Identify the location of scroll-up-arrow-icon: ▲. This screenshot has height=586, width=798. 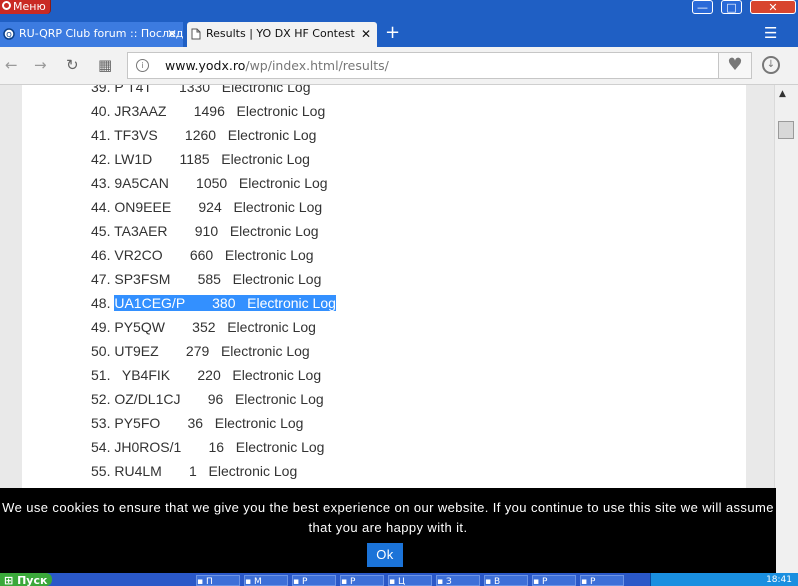
(782, 94).